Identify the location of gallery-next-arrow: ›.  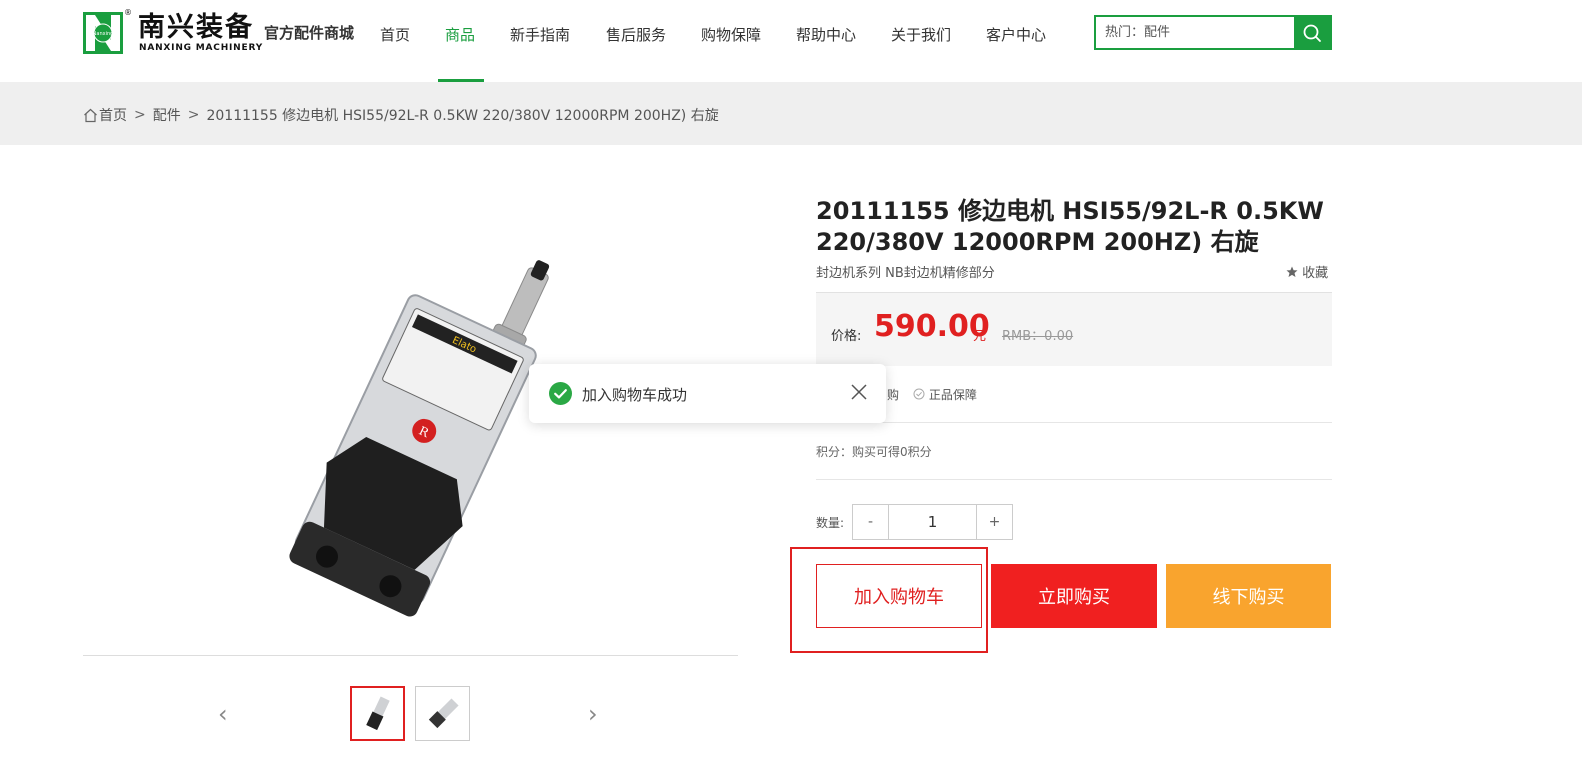
(593, 714).